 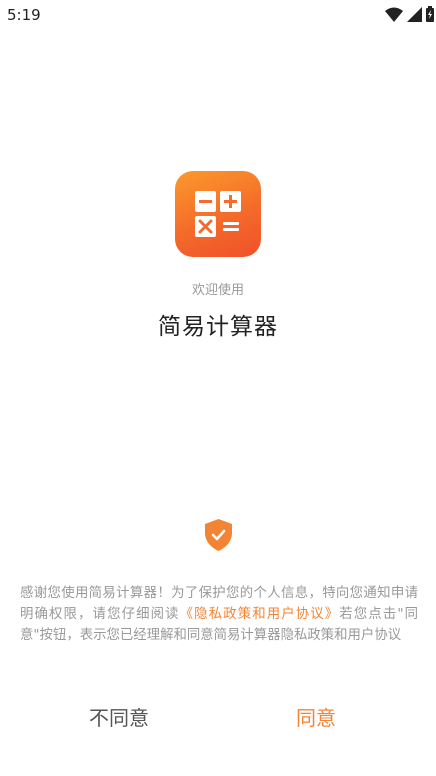 I want to click on cellular-signal-icon, so click(x=414, y=14).